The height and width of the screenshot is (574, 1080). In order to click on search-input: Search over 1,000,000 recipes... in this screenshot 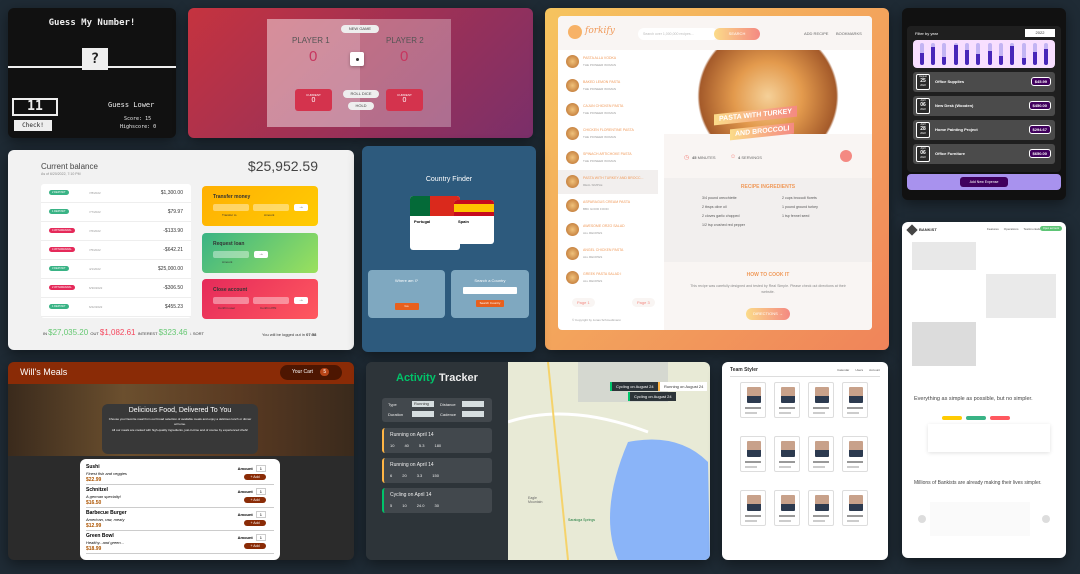, I will do `click(678, 34)`.